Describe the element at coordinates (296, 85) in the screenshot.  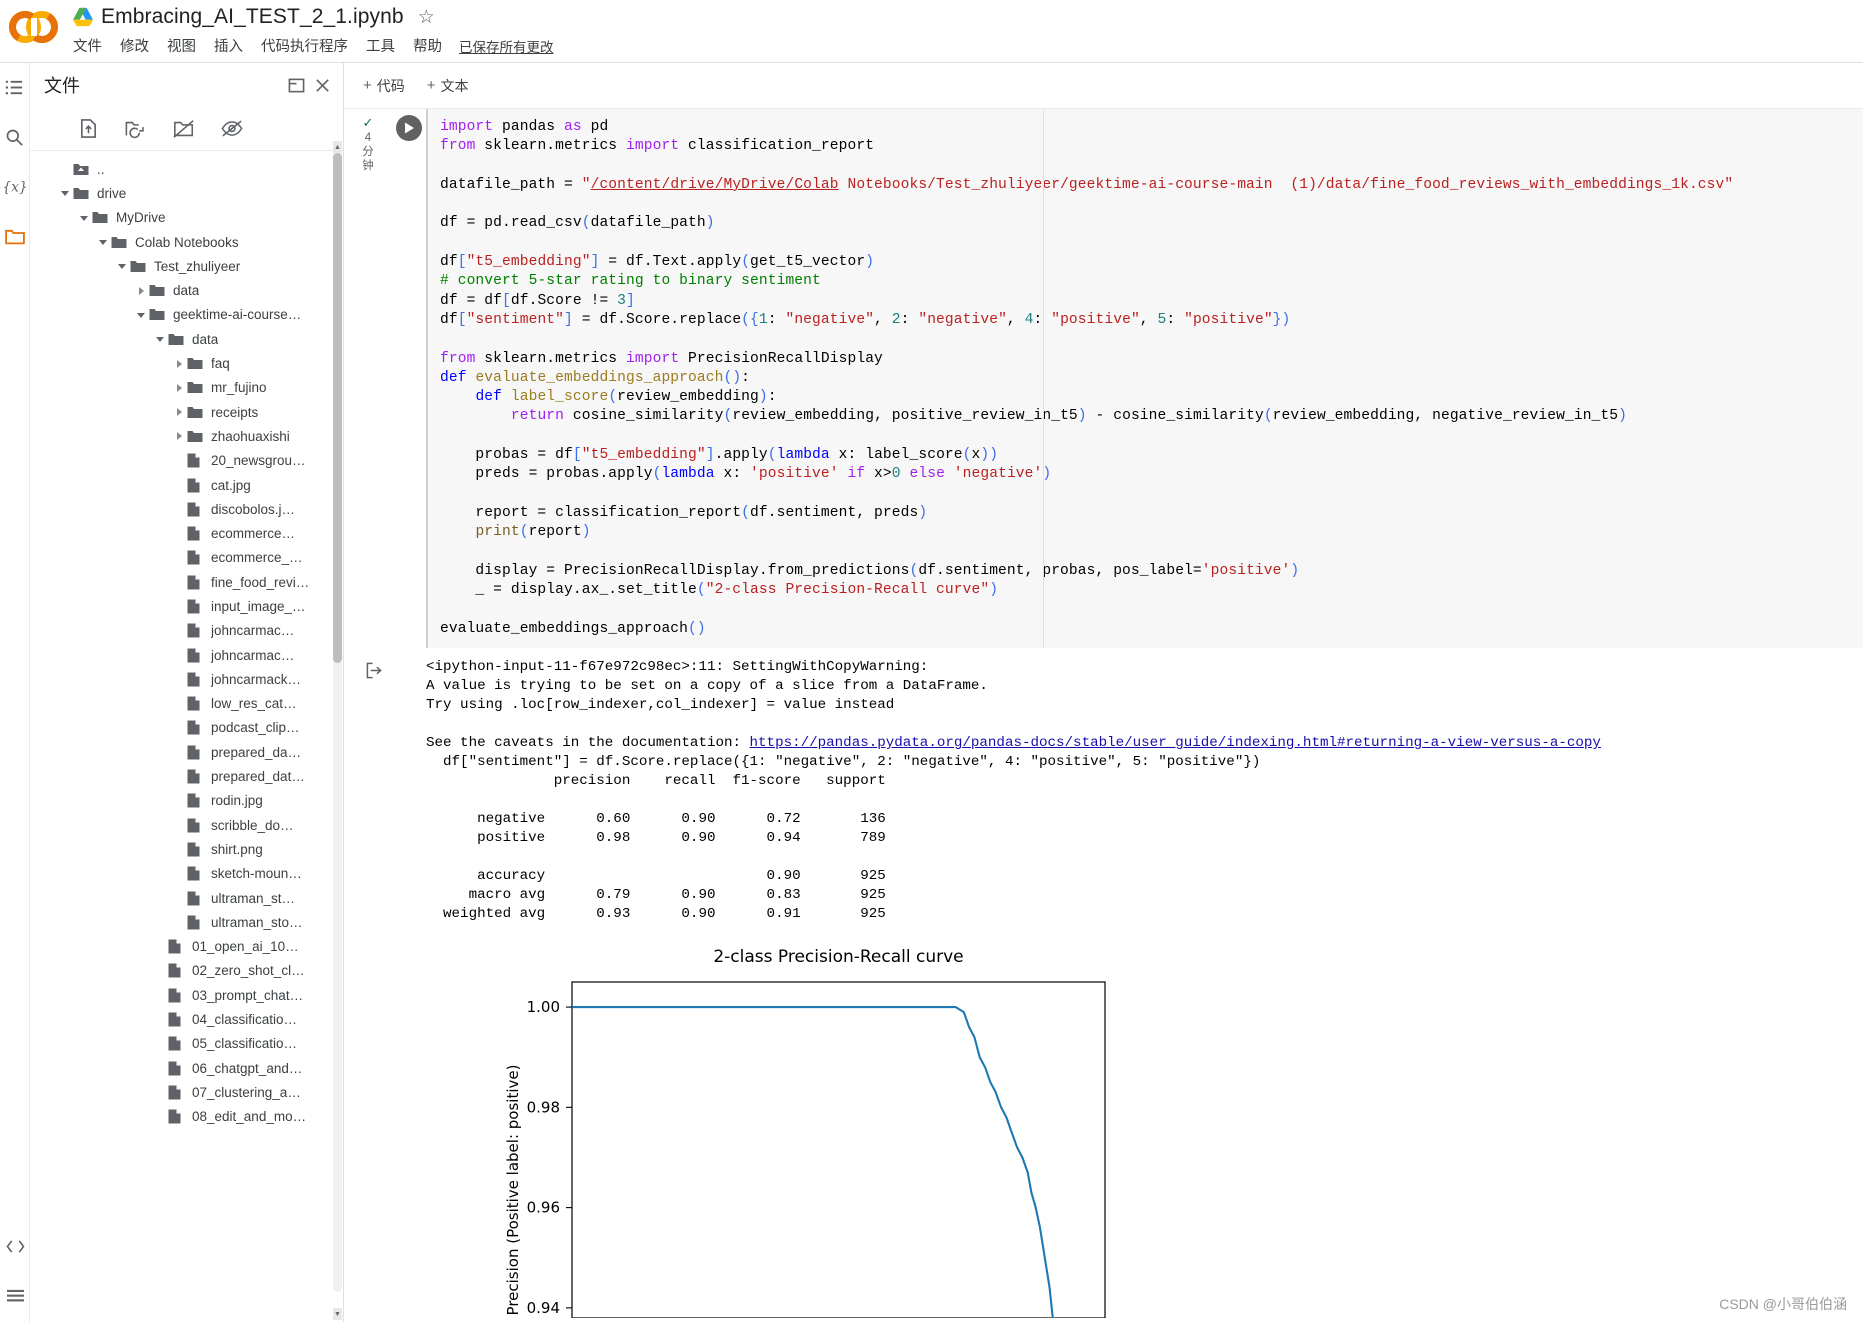
I see `expand-panel-icon` at that location.